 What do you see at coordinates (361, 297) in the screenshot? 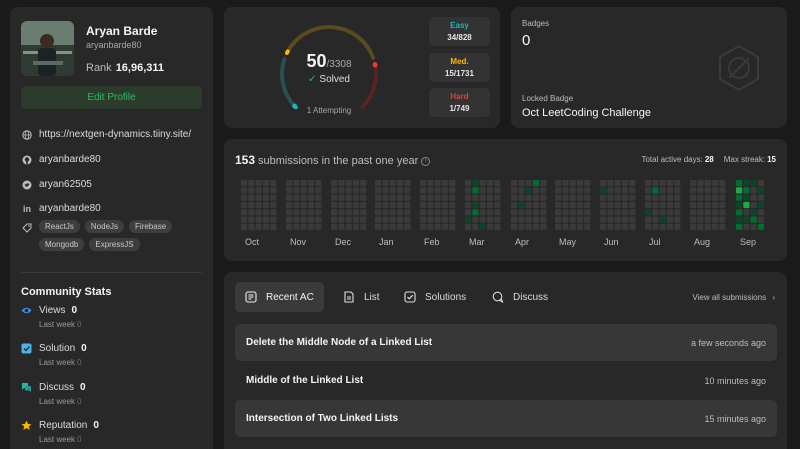
I see `tab-list: List` at bounding box center [361, 297].